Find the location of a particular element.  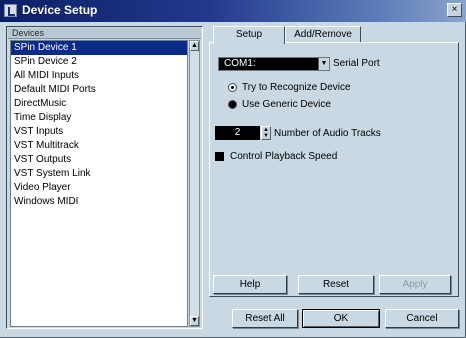

app-icon is located at coordinates (10, 10).